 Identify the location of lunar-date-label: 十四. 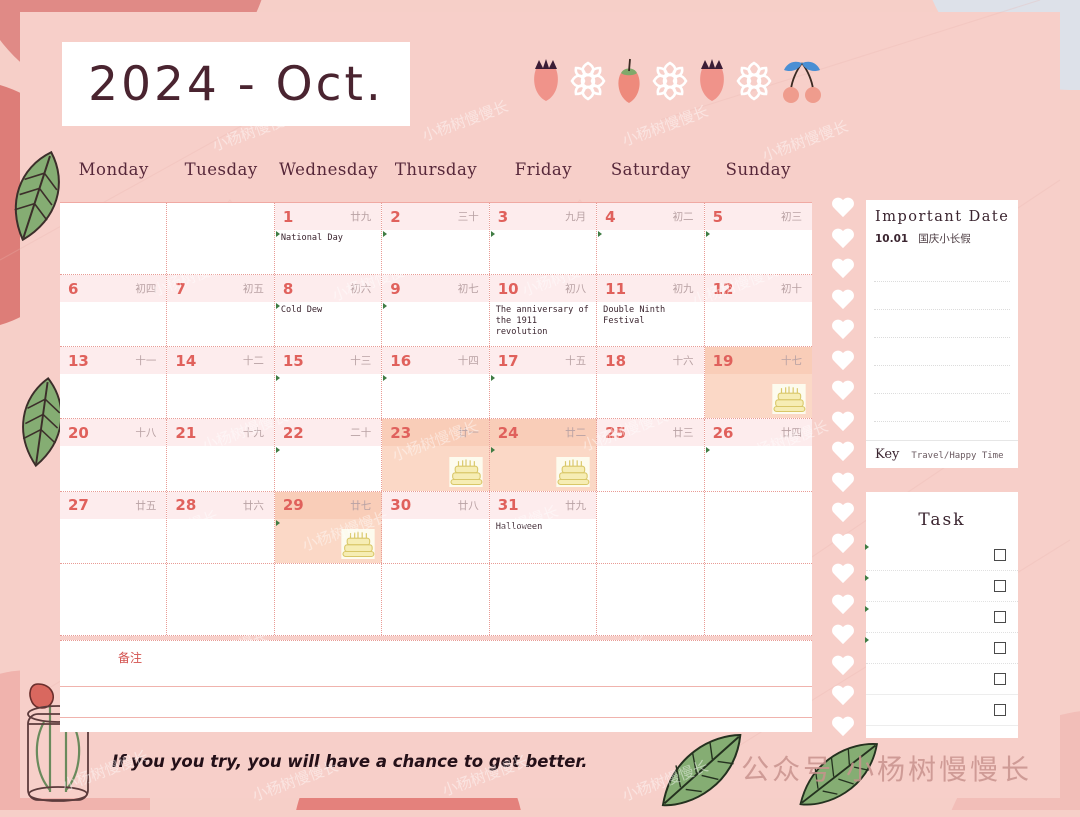
(468, 361).